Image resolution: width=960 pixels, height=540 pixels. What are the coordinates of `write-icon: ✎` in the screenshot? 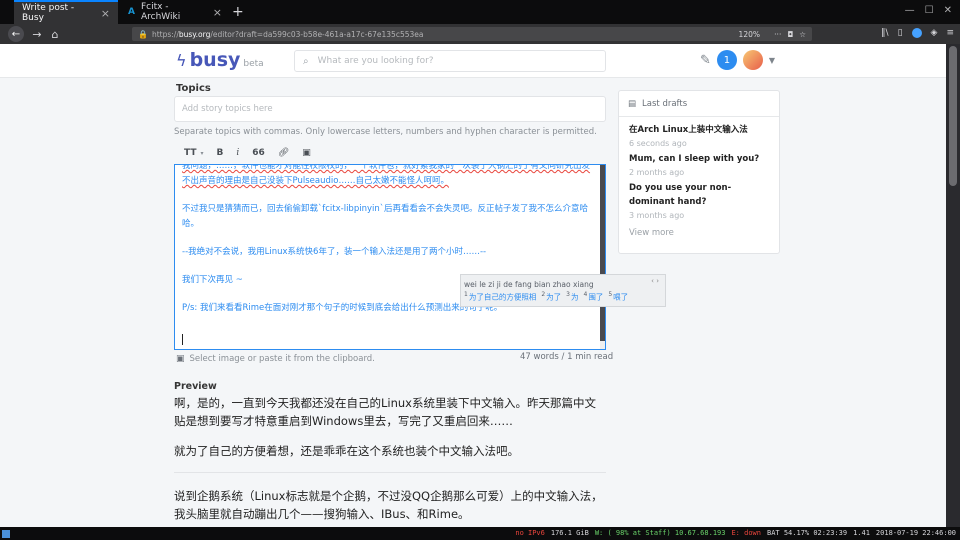 It's located at (705, 60).